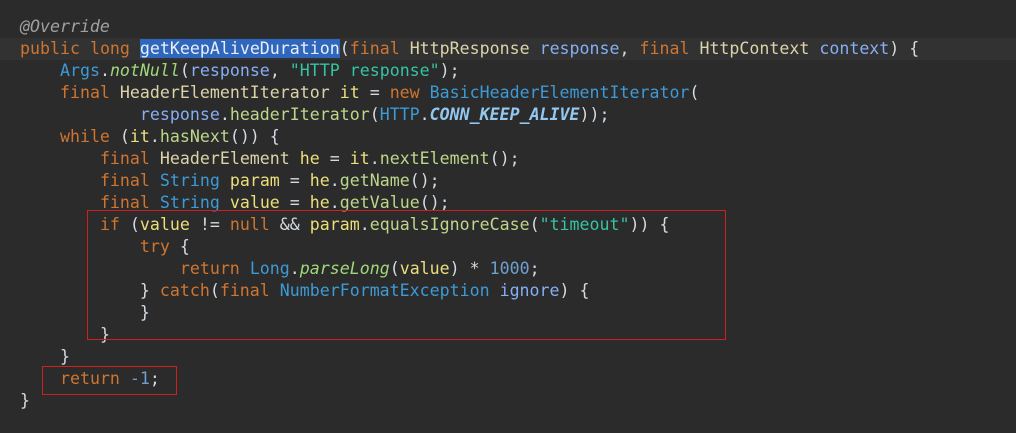 This screenshot has height=433, width=1016. Describe the element at coordinates (508, 137) in the screenshot. I see `code-line: while (it.hasNext()) {` at that location.